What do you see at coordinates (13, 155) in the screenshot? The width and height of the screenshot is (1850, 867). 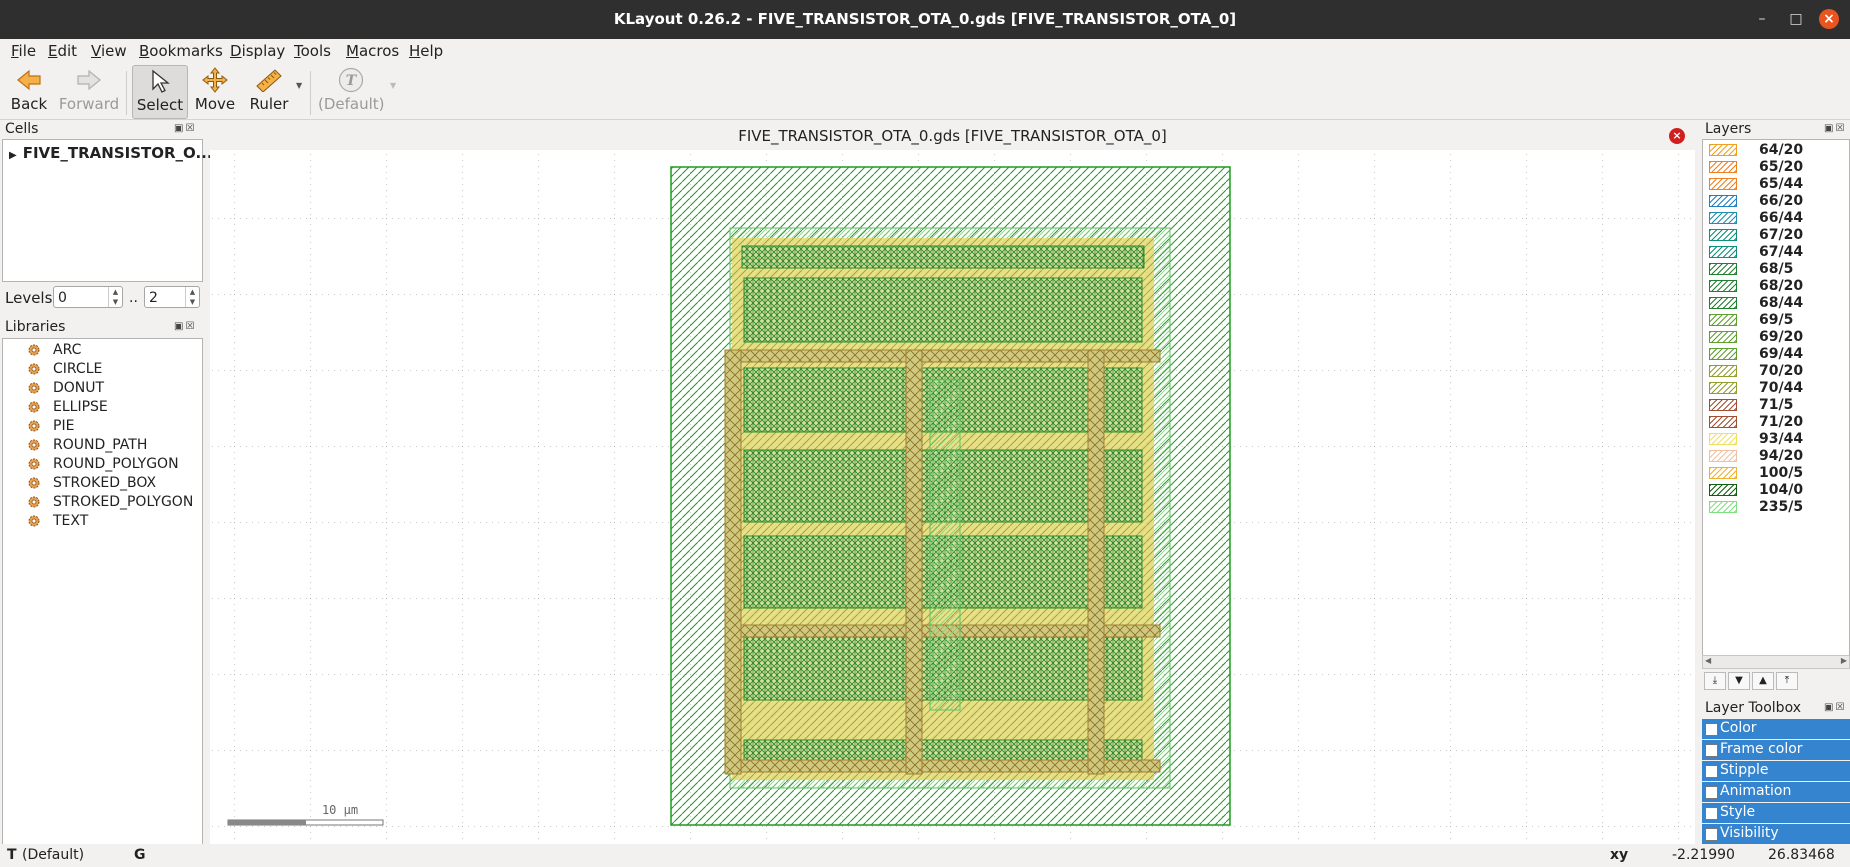 I see `expand-icon: ▶` at bounding box center [13, 155].